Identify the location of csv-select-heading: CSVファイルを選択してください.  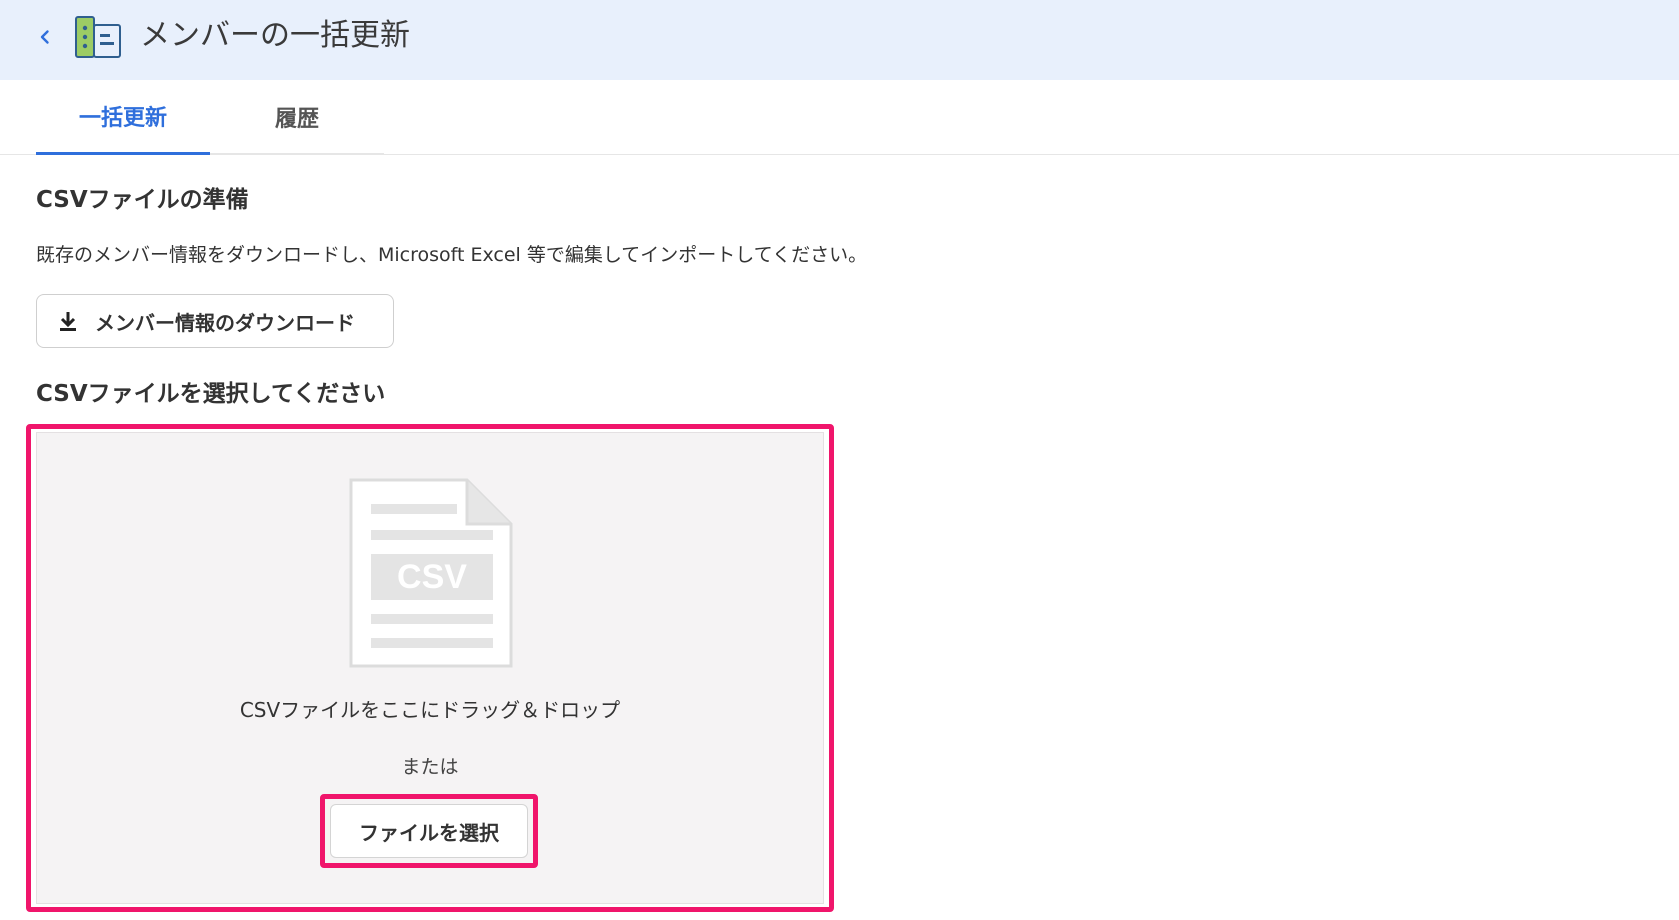
(211, 394).